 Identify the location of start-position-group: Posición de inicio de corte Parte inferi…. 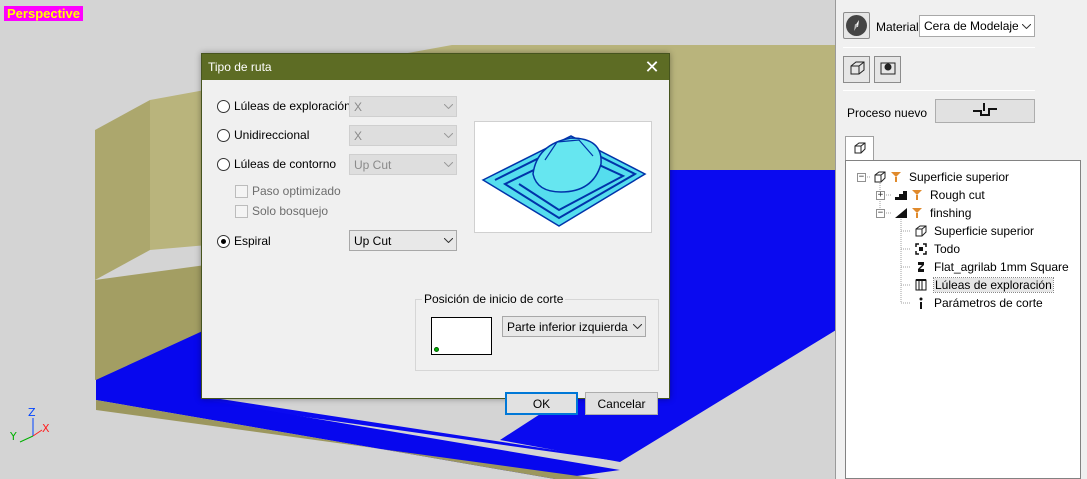
(537, 331).